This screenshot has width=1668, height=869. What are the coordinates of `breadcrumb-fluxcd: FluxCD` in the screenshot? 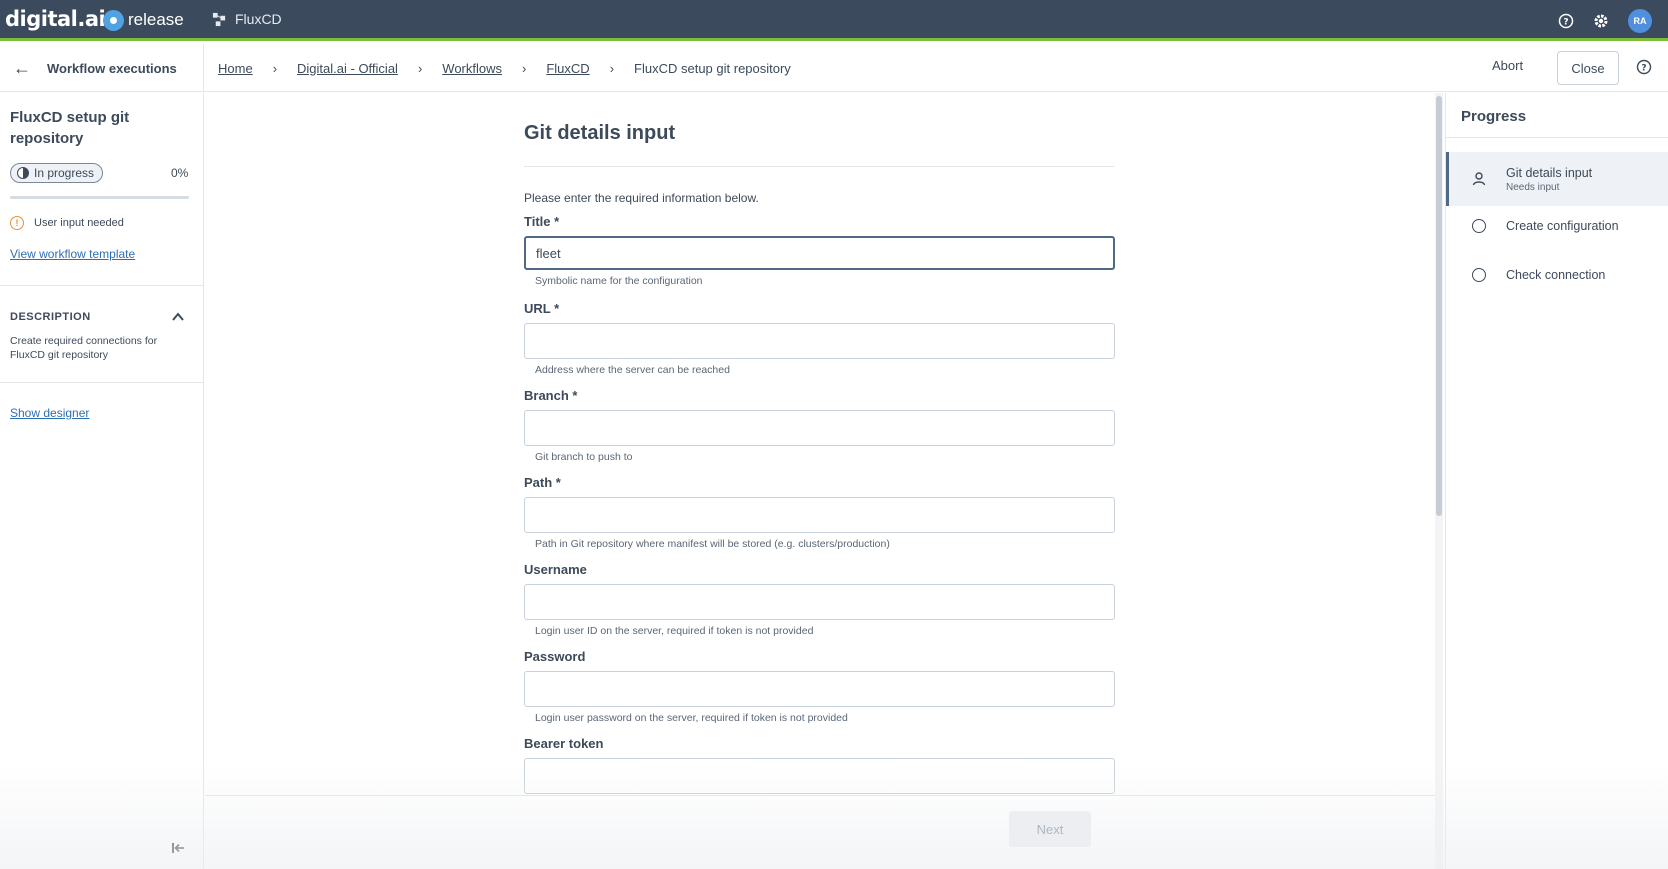 It's located at (567, 68).